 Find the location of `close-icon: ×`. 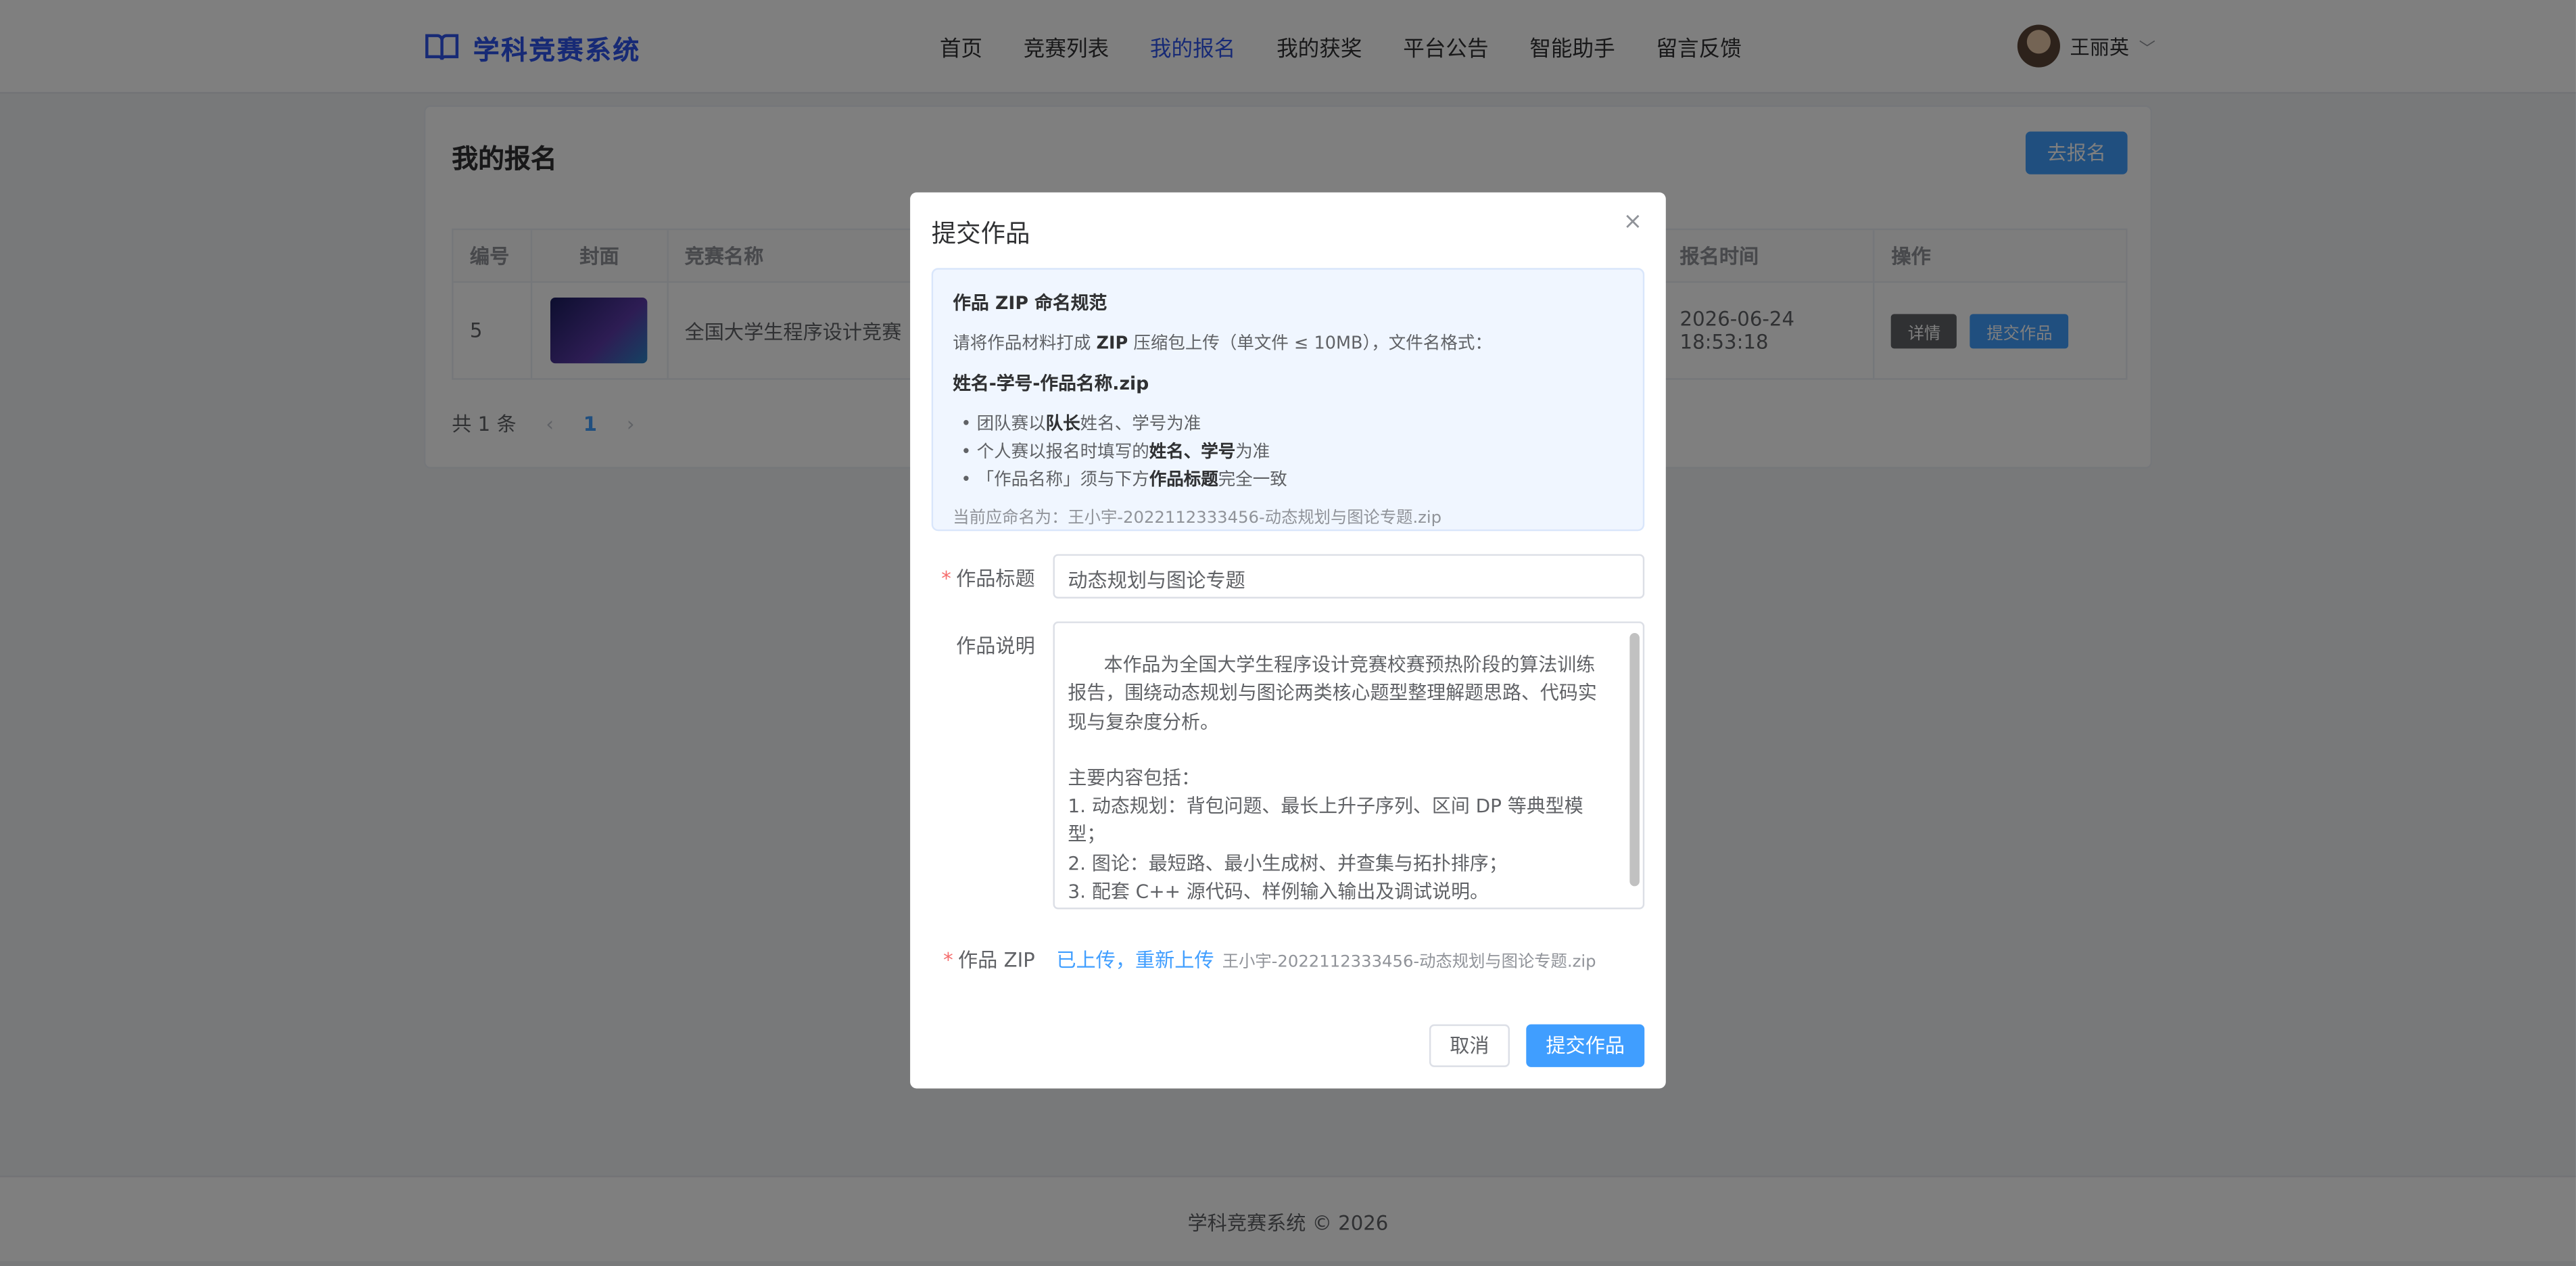

close-icon: × is located at coordinates (1633, 222).